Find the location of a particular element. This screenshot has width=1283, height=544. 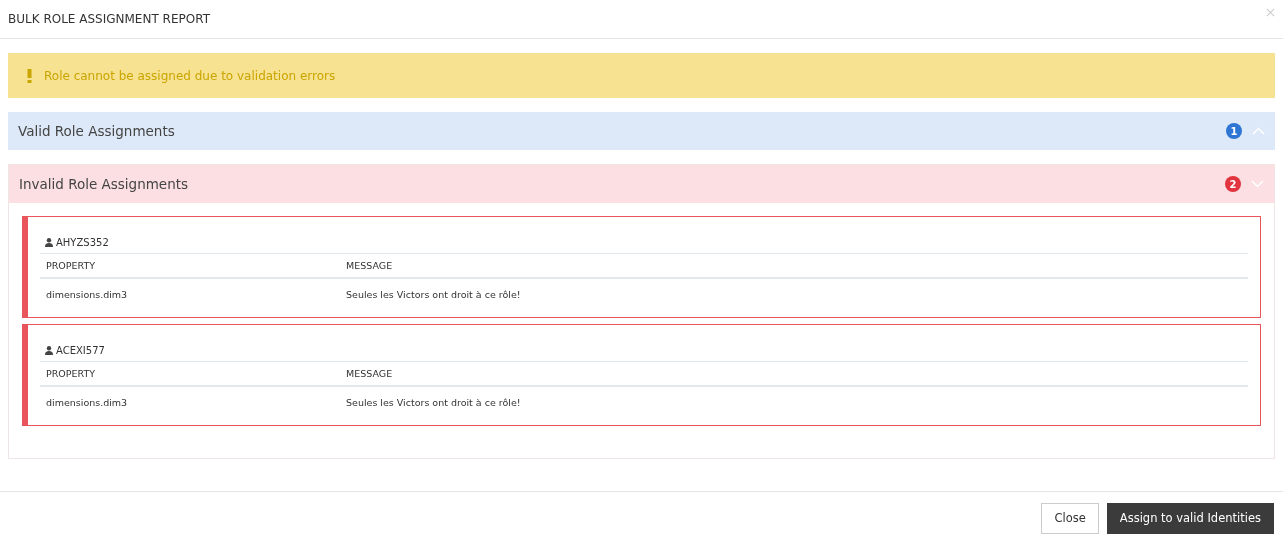

panel-title: Valid Role Assignments is located at coordinates (97, 131).